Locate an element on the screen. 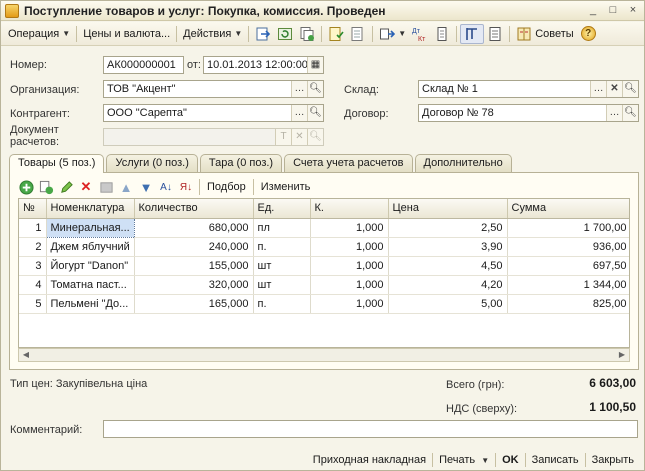 The image size is (645, 471). cell-amount: 936,00 is located at coordinates (568, 247).